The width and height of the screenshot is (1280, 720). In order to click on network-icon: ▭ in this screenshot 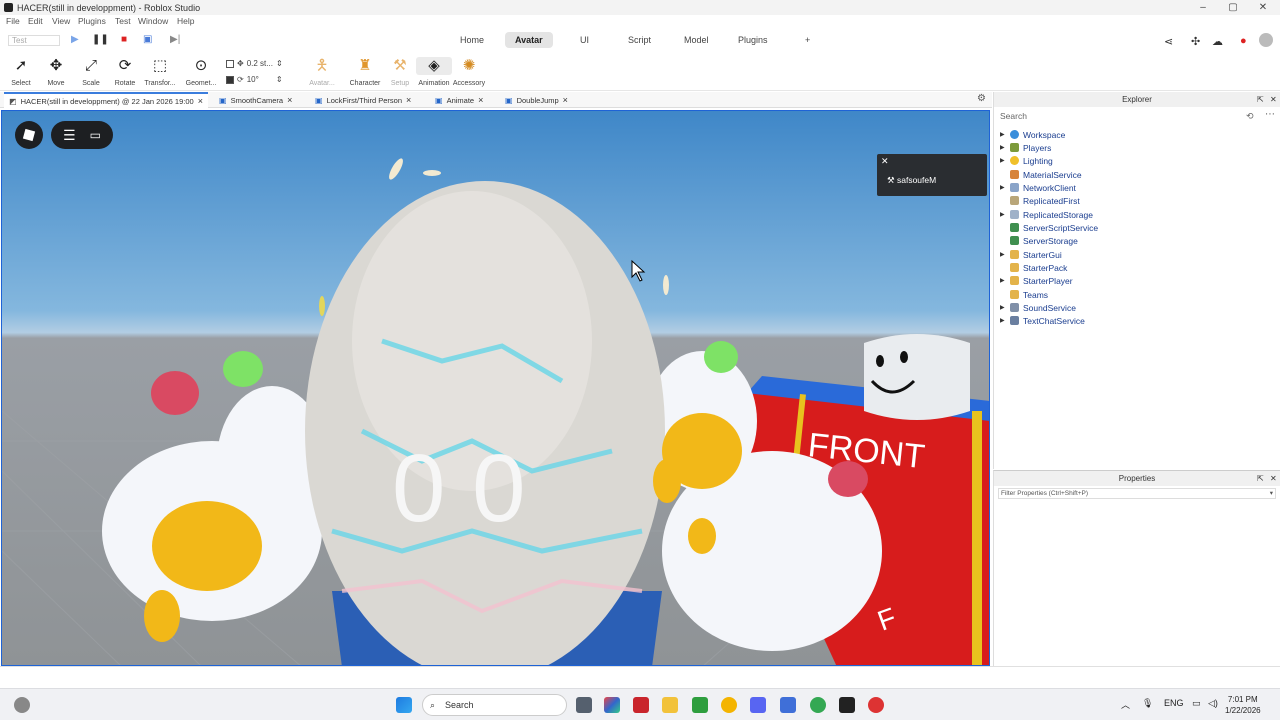, I will do `click(1196, 703)`.